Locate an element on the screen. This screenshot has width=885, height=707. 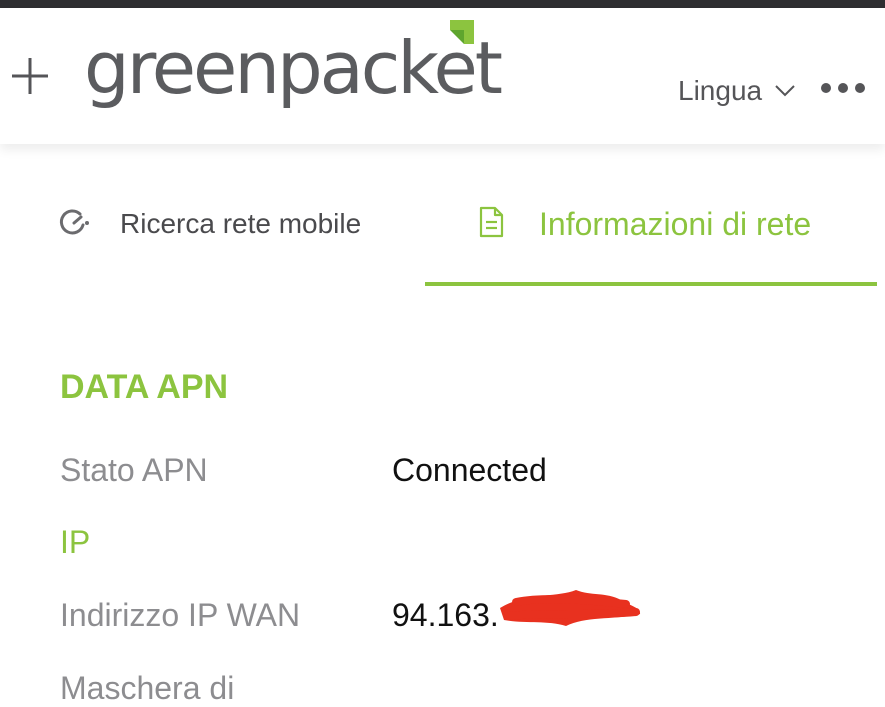
tab-label: Ricerca rete mobile is located at coordinates (241, 223).